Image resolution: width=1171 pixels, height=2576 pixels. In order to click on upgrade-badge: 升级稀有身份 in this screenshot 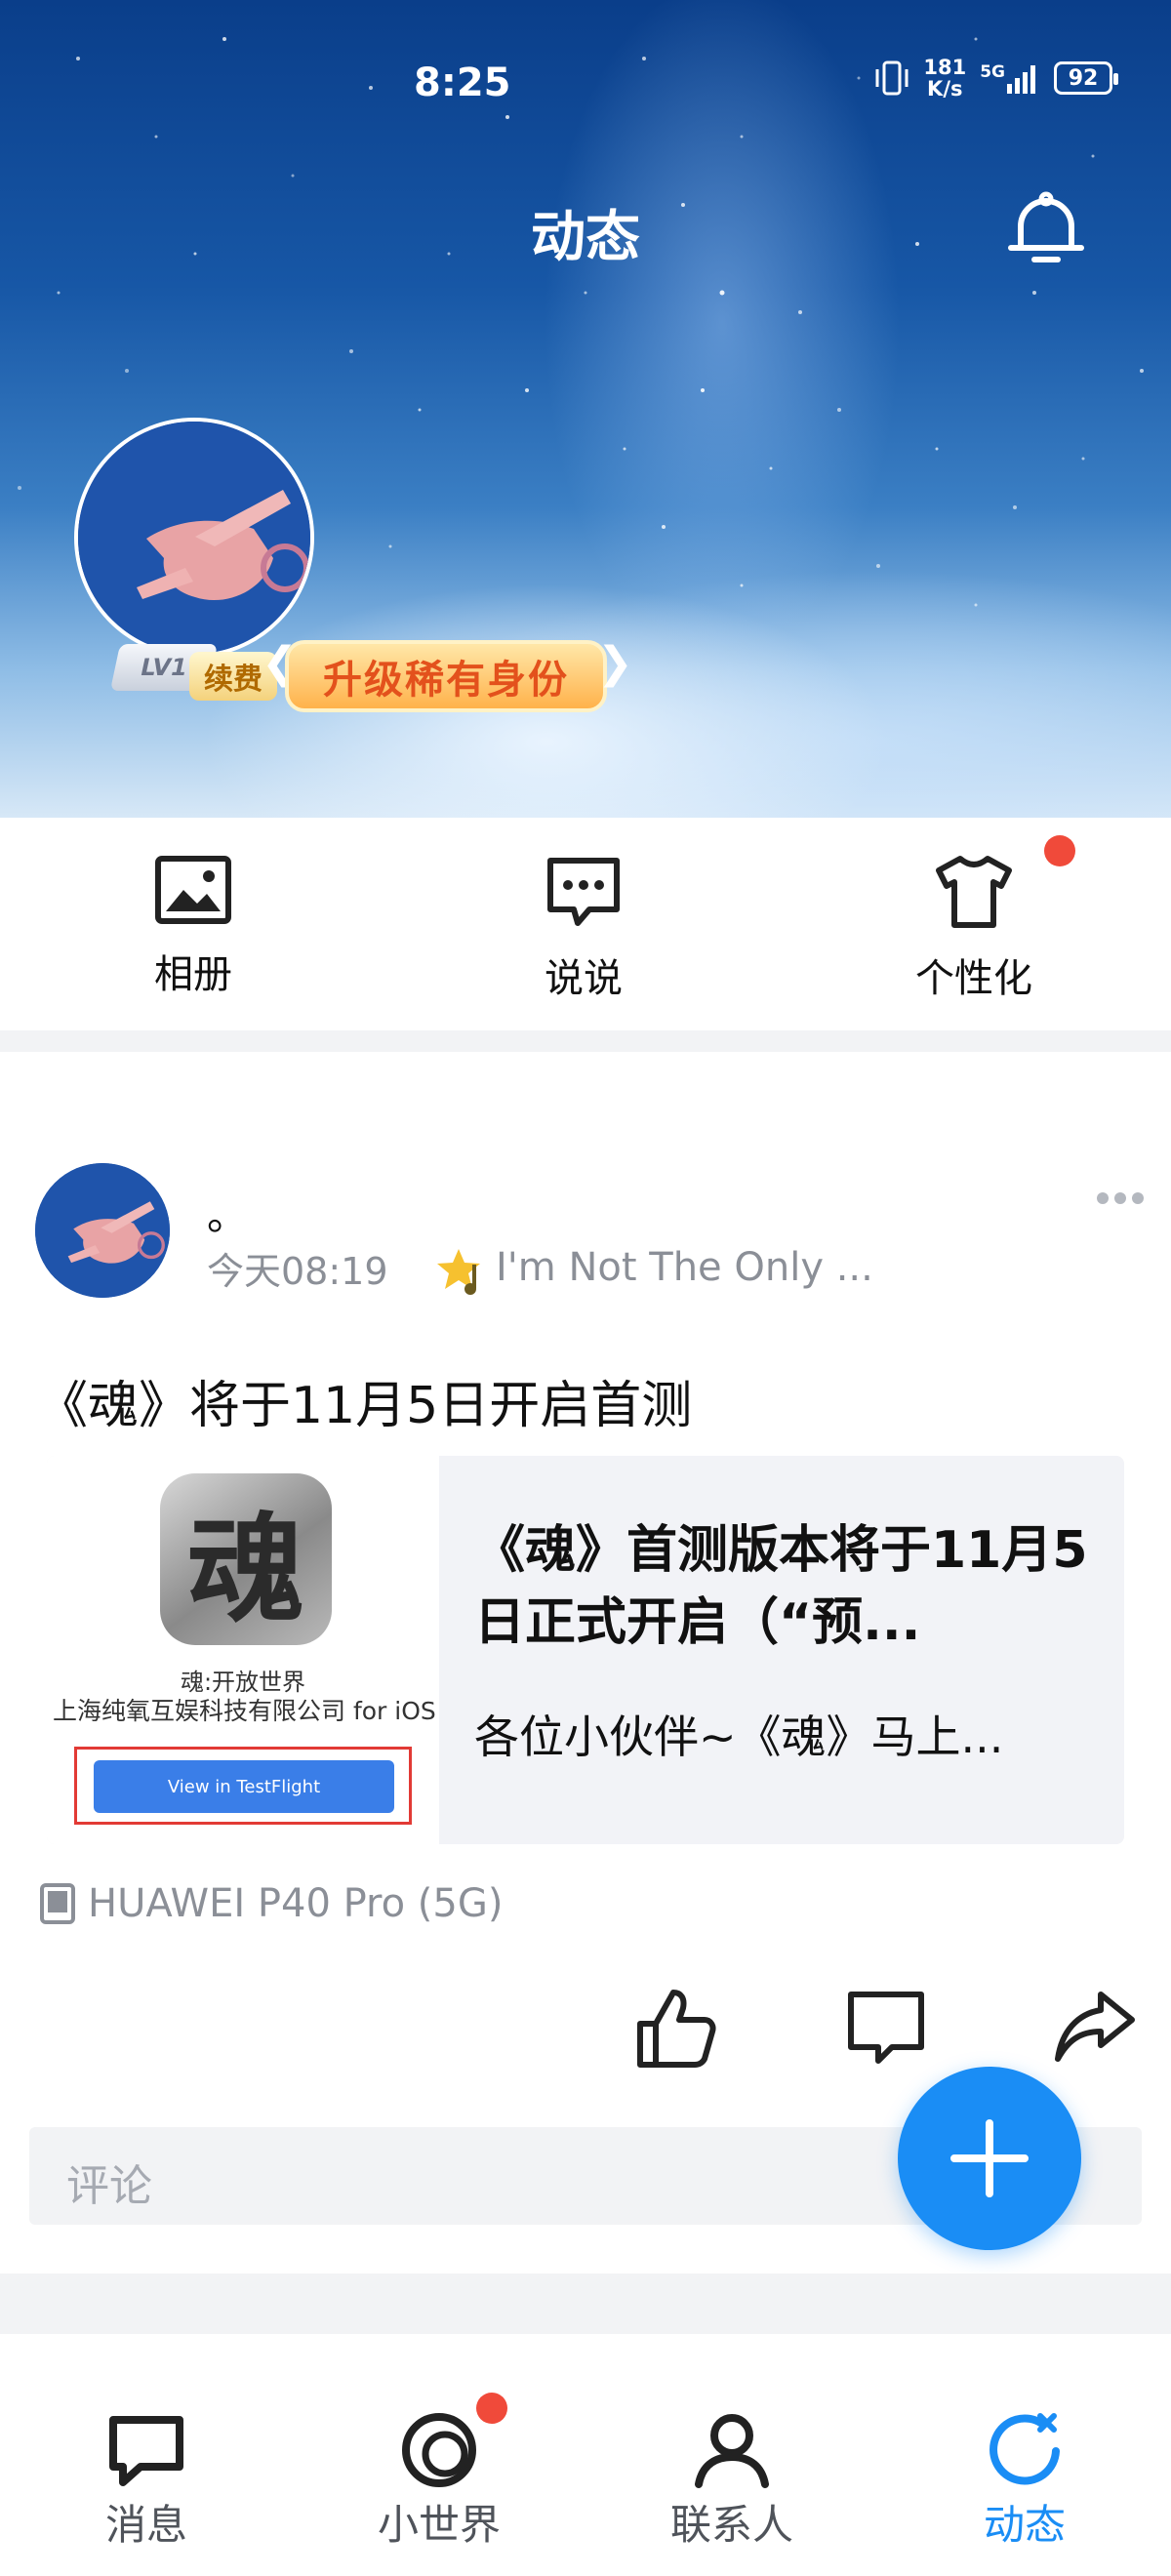, I will do `click(446, 676)`.